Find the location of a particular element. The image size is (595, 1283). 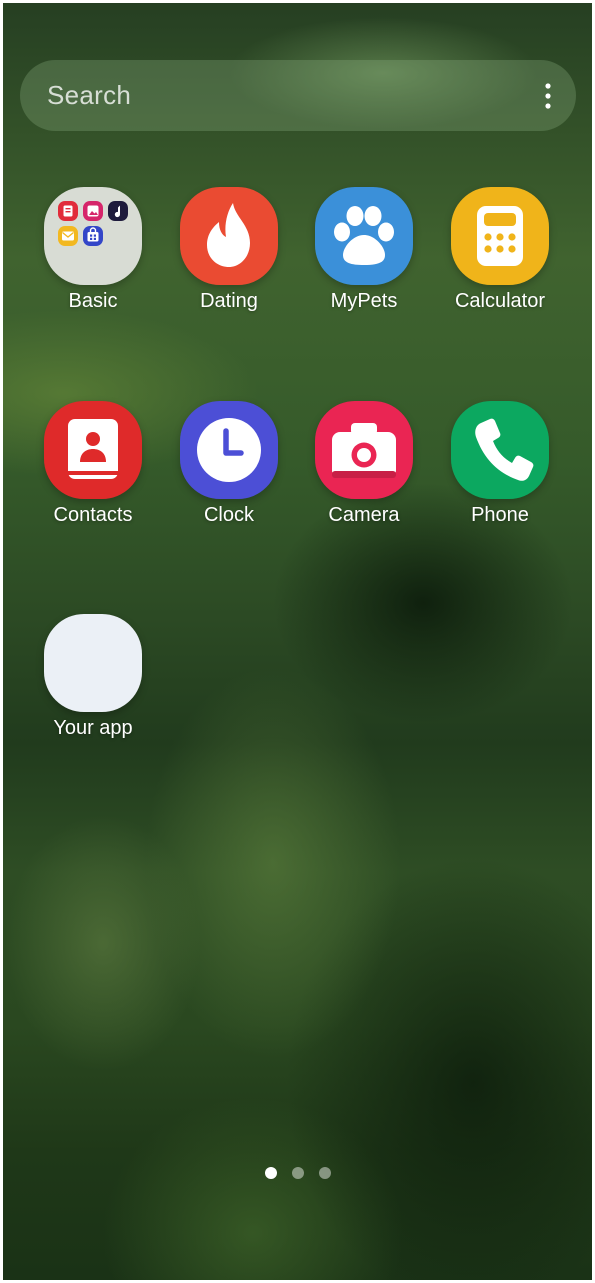

app-contacts: Contacts is located at coordinates (93, 471).